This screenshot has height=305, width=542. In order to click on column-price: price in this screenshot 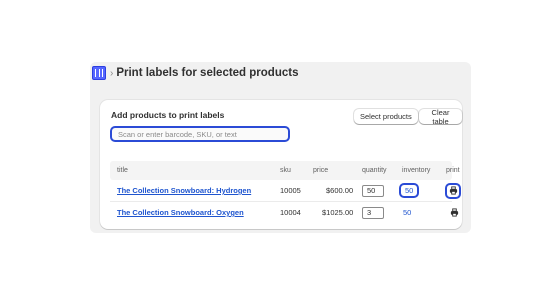, I will do `click(321, 170)`.